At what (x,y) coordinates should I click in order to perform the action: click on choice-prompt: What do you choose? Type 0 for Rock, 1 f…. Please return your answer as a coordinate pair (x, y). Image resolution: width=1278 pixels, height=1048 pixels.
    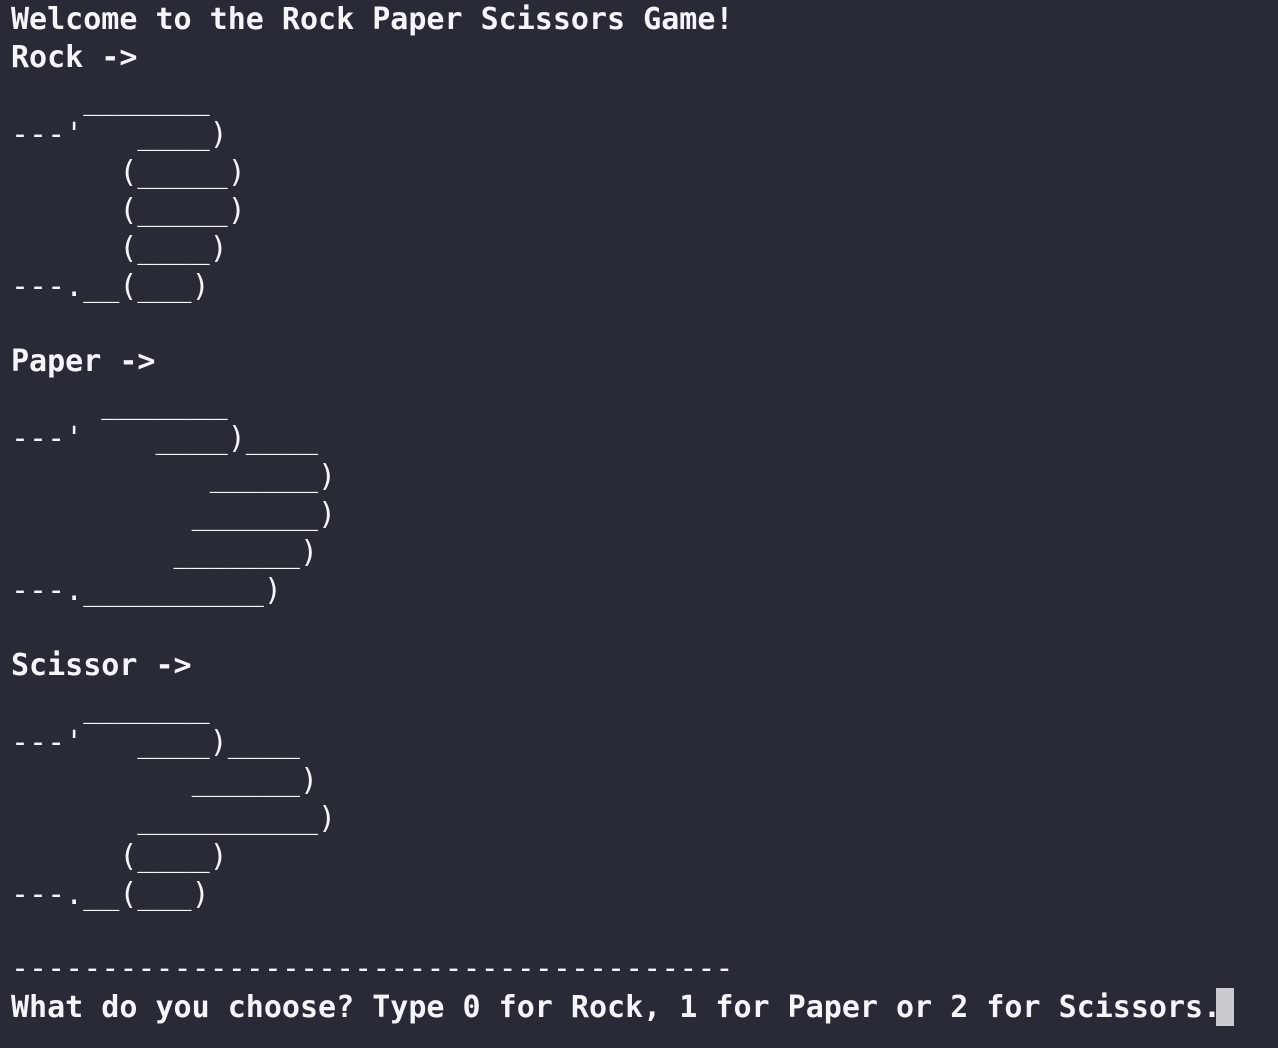
    Looking at the image, I should click on (616, 1007).